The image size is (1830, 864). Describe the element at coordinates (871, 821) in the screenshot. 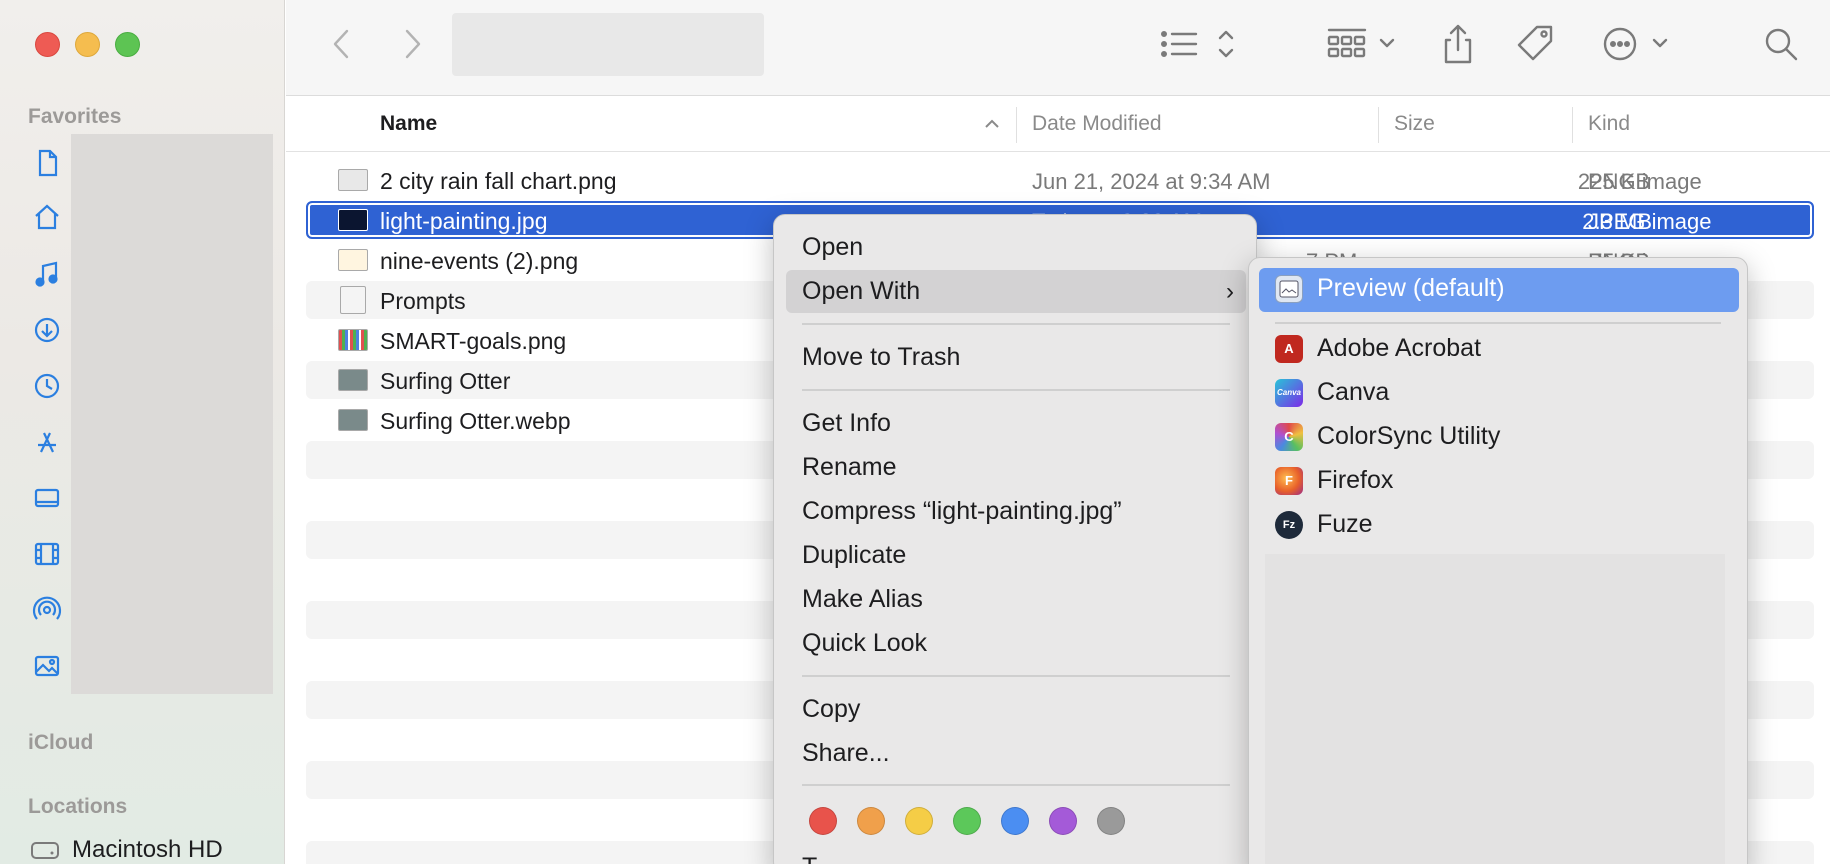

I see `tag-color-orange` at that location.